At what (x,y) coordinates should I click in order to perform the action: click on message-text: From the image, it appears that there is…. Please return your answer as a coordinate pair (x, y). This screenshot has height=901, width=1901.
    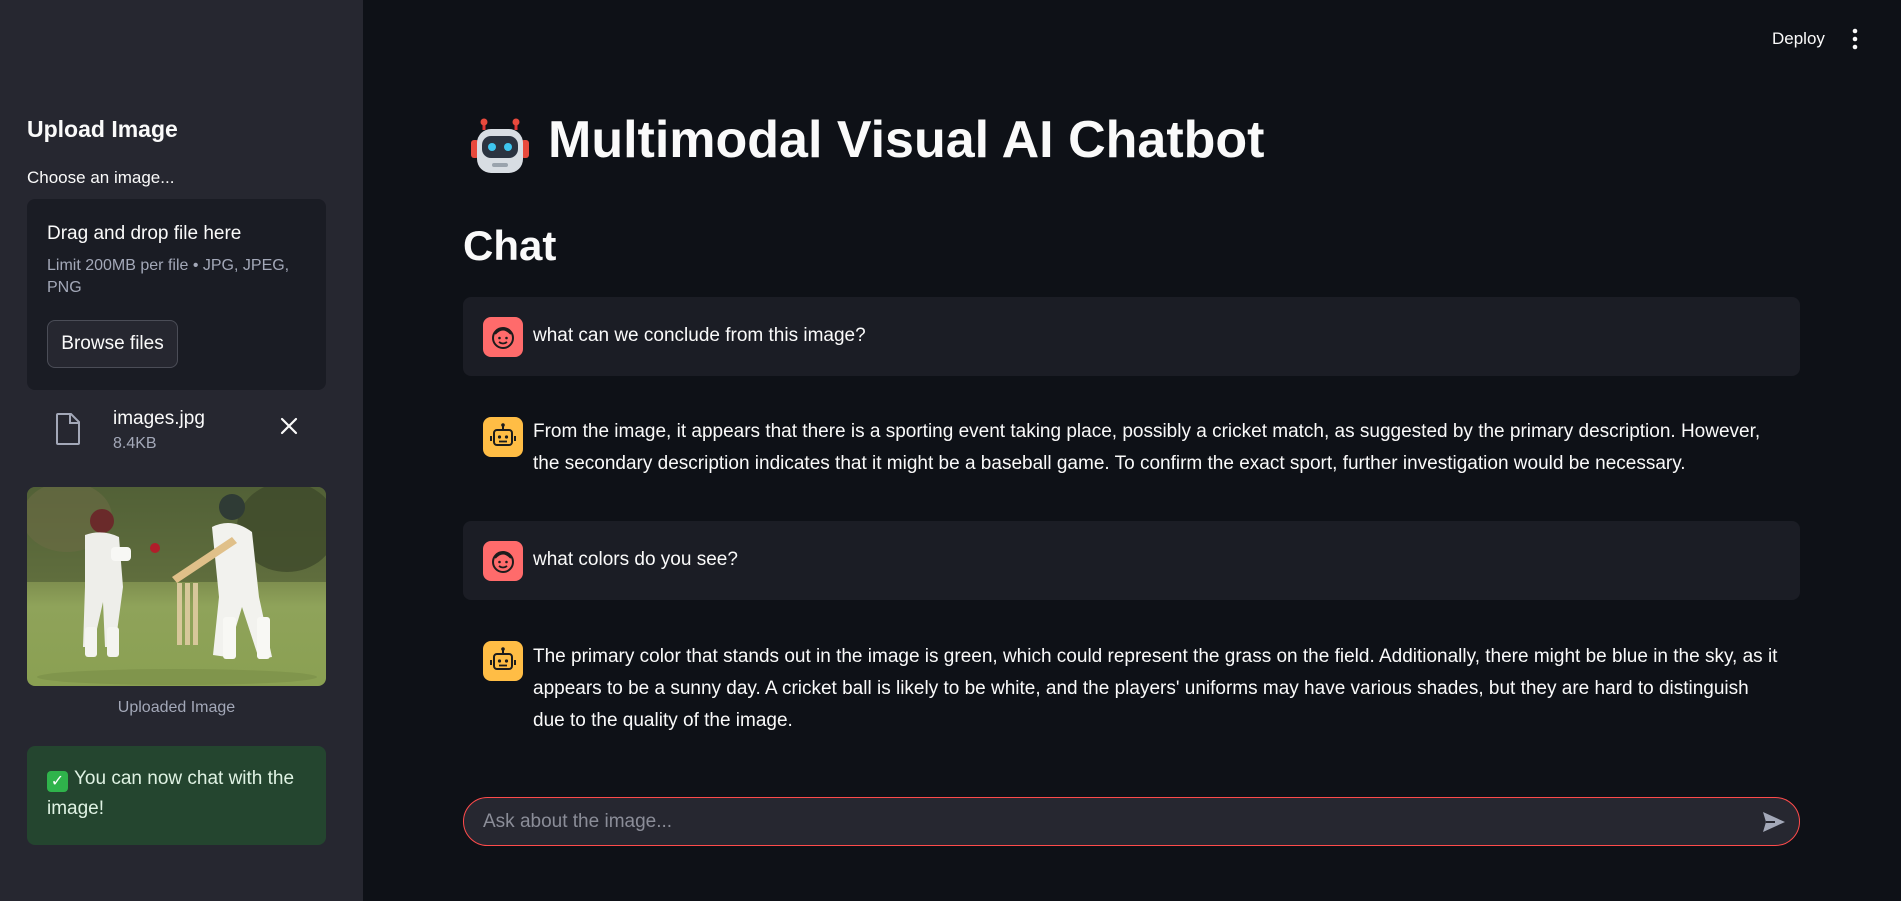
    Looking at the image, I should click on (1147, 447).